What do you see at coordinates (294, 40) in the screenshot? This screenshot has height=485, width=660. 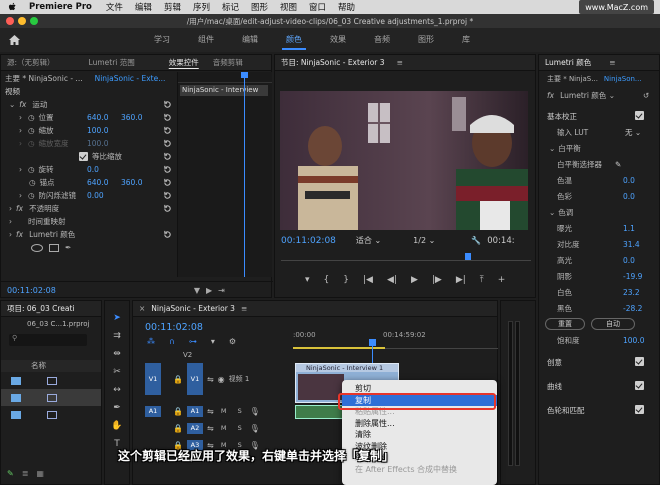 I see `workspace-tab-color: 颜色` at bounding box center [294, 40].